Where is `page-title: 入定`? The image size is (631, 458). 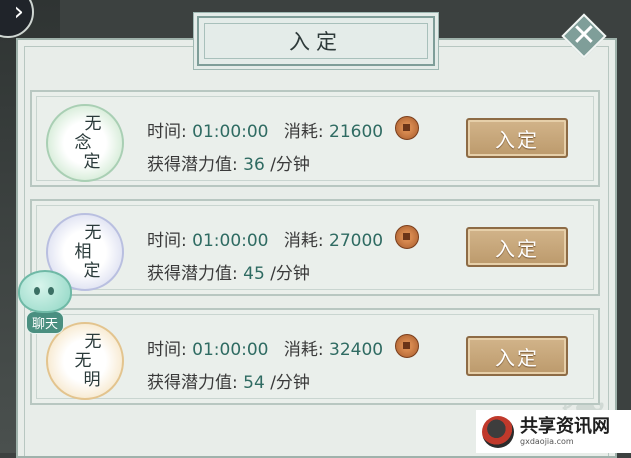
page-title: 入定 is located at coordinates (316, 42).